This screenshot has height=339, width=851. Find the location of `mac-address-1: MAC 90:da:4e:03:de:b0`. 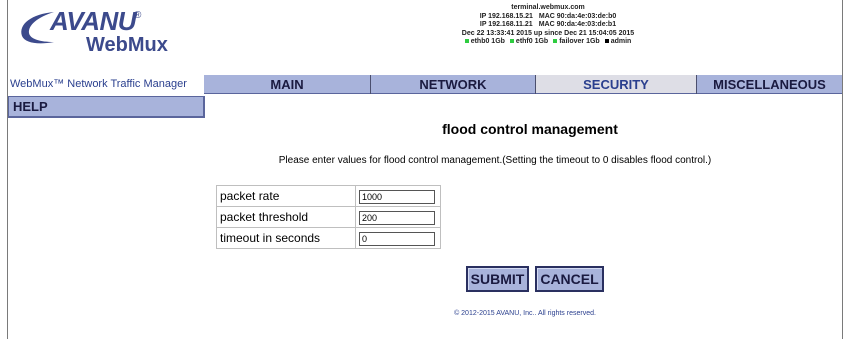

mac-address-1: MAC 90:da:4e:03:de:b0 is located at coordinates (577, 16).